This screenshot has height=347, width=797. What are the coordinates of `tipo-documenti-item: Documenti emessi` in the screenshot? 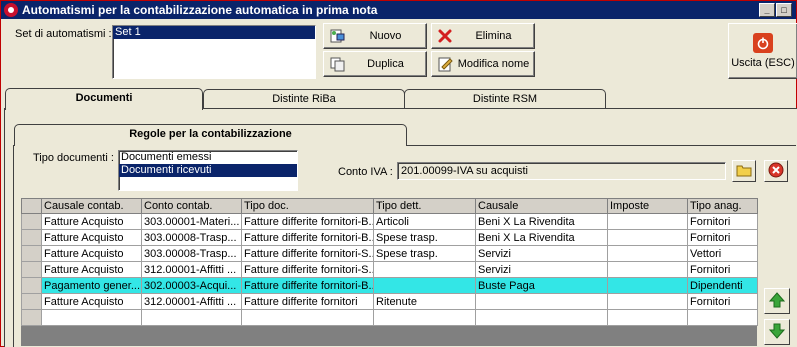 It's located at (208, 157).